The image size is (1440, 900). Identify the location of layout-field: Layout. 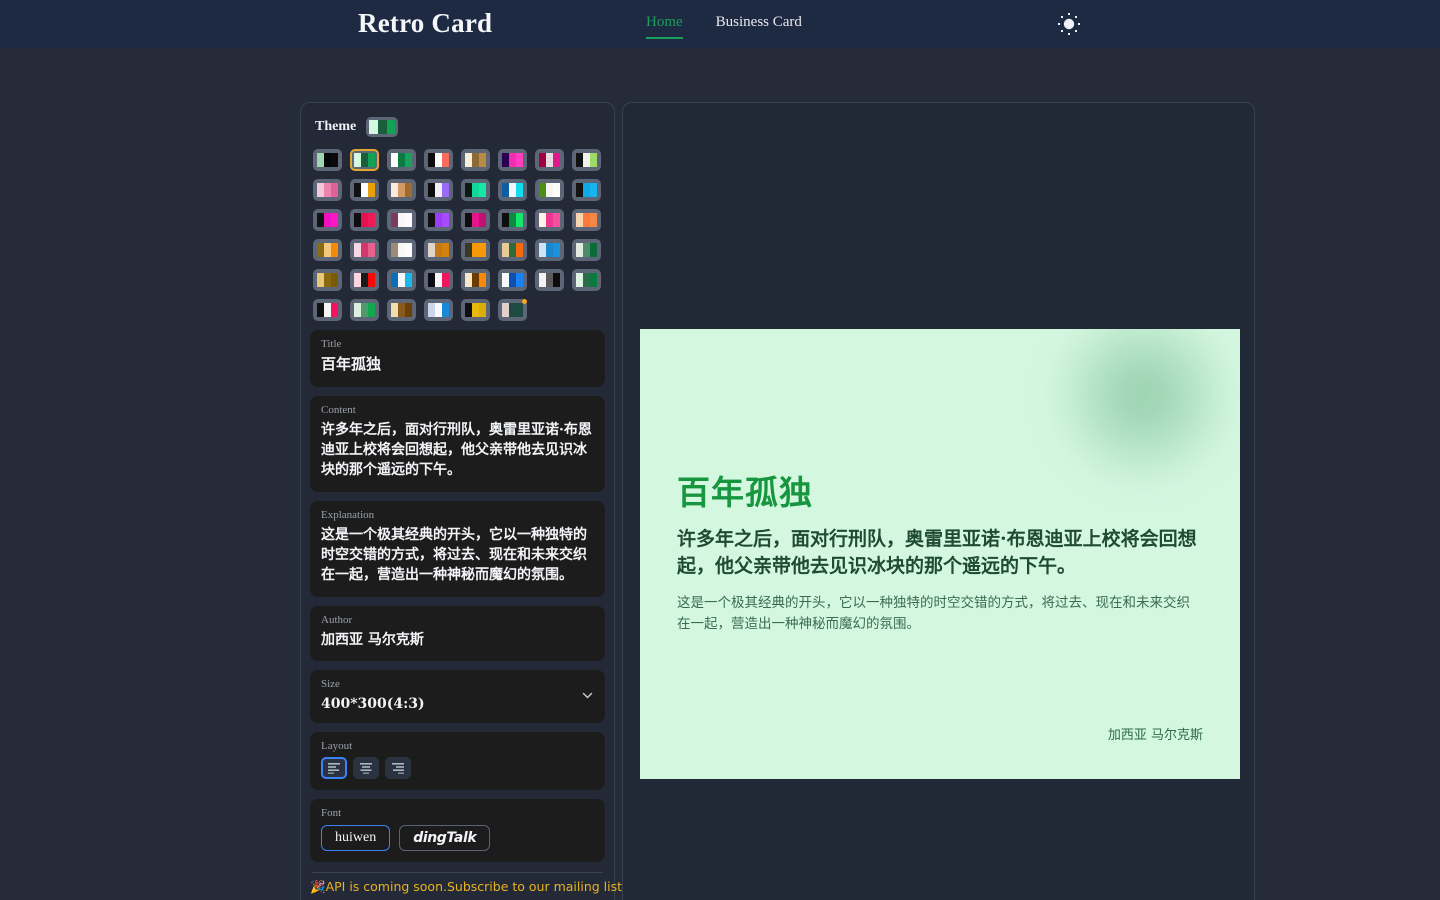
(457, 761).